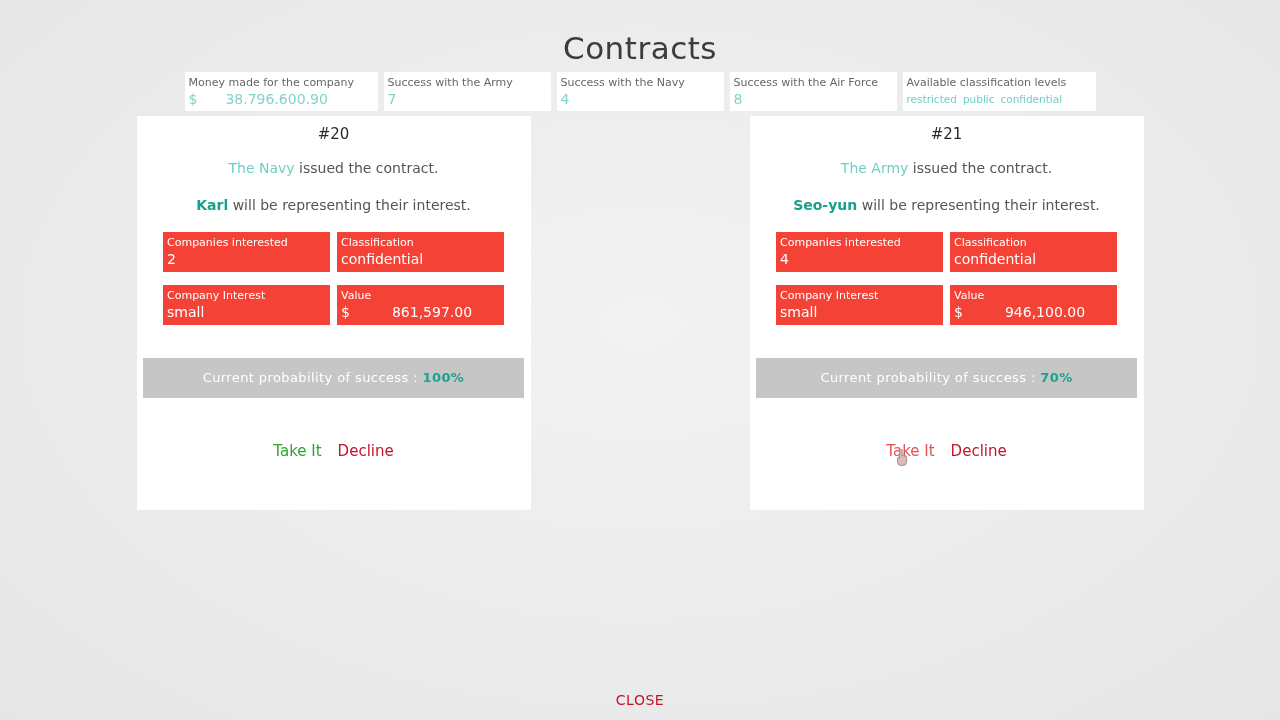  Describe the element at coordinates (333, 168) in the screenshot. I see `issuer-sentence: The Navy issued the contract.` at that location.